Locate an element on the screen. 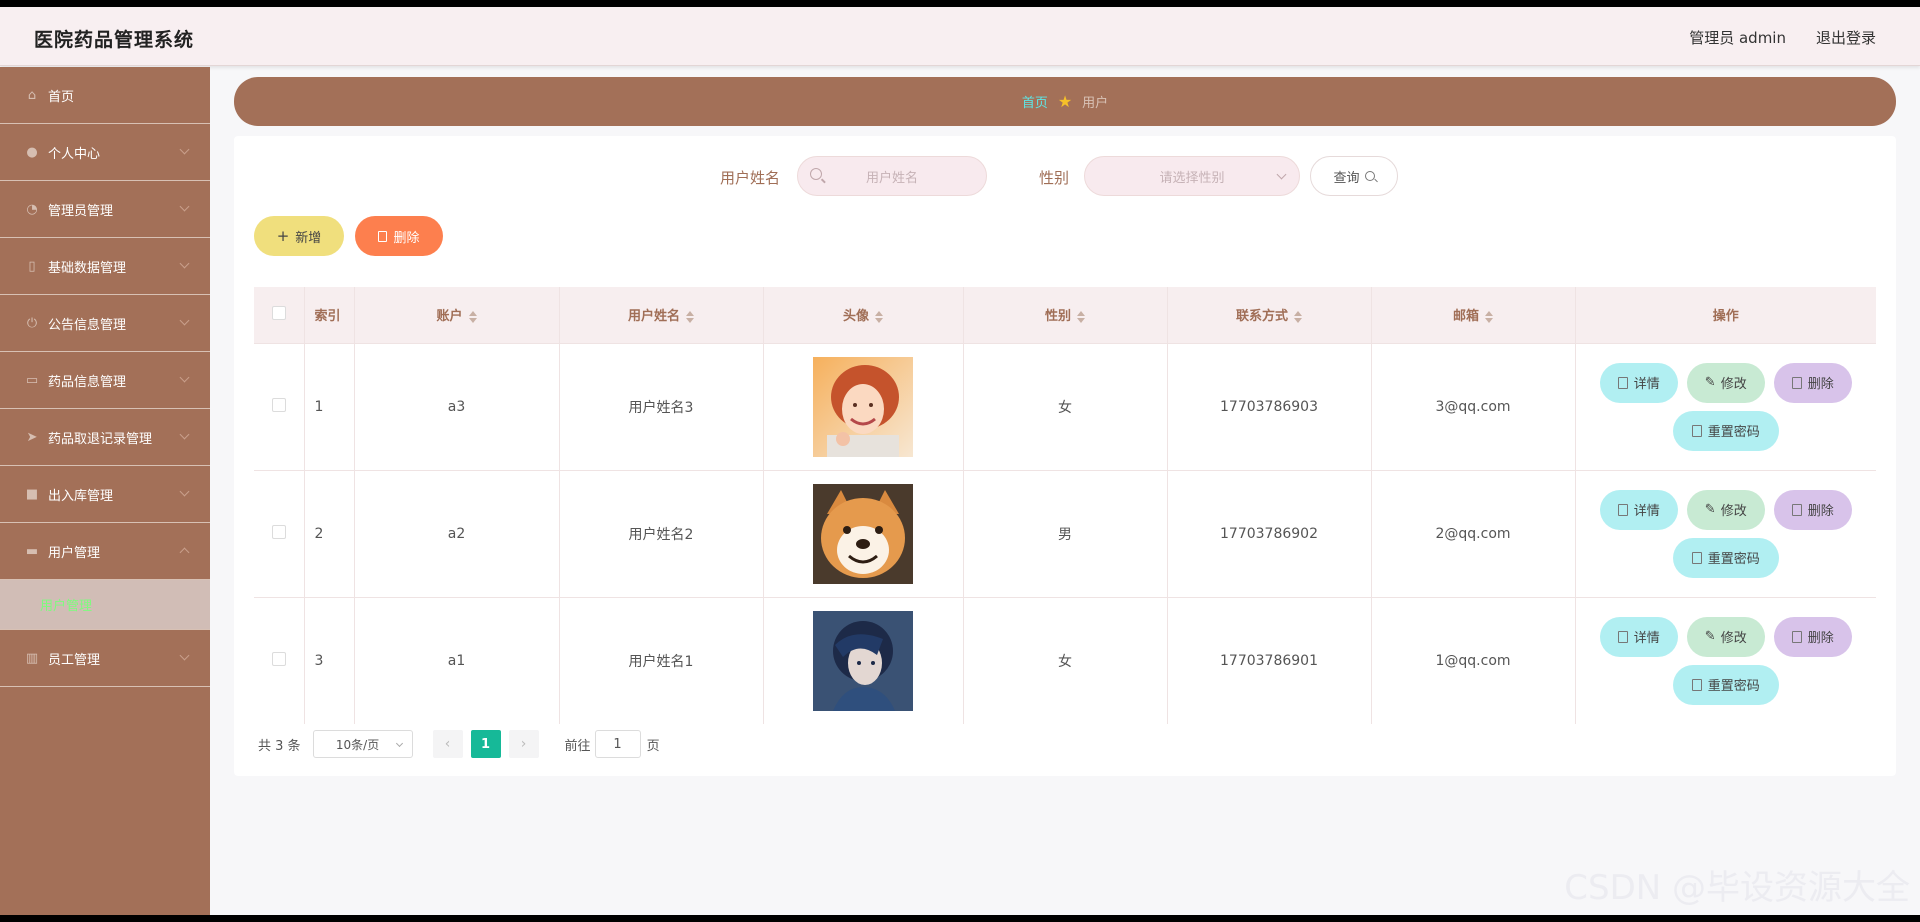  sidebar-item-admin-management: ◔ 管理员管理 is located at coordinates (105, 209).